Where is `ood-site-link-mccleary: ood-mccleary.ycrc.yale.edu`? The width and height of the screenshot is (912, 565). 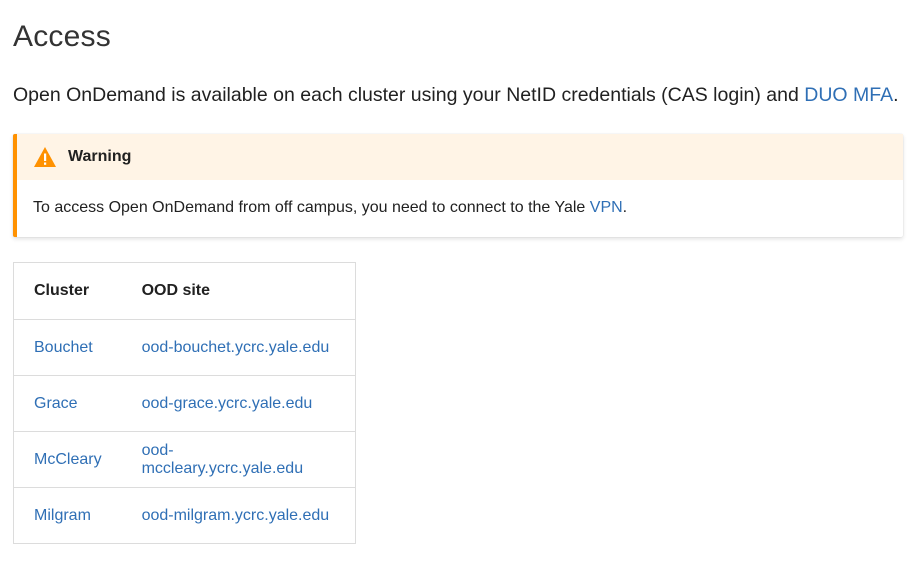 ood-site-link-mccleary: ood-mccleary.ycrc.yale.edu is located at coordinates (223, 459).